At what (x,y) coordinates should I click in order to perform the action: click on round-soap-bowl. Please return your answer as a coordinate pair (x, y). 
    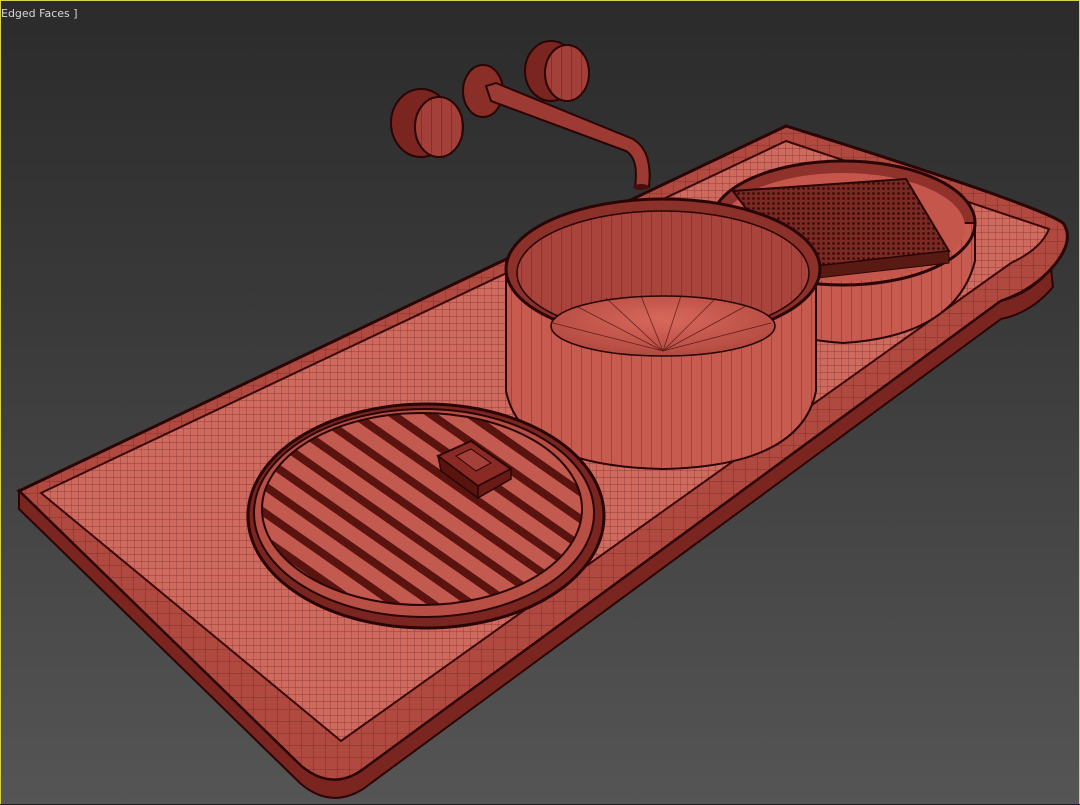
    Looking at the image, I should click on (426, 516).